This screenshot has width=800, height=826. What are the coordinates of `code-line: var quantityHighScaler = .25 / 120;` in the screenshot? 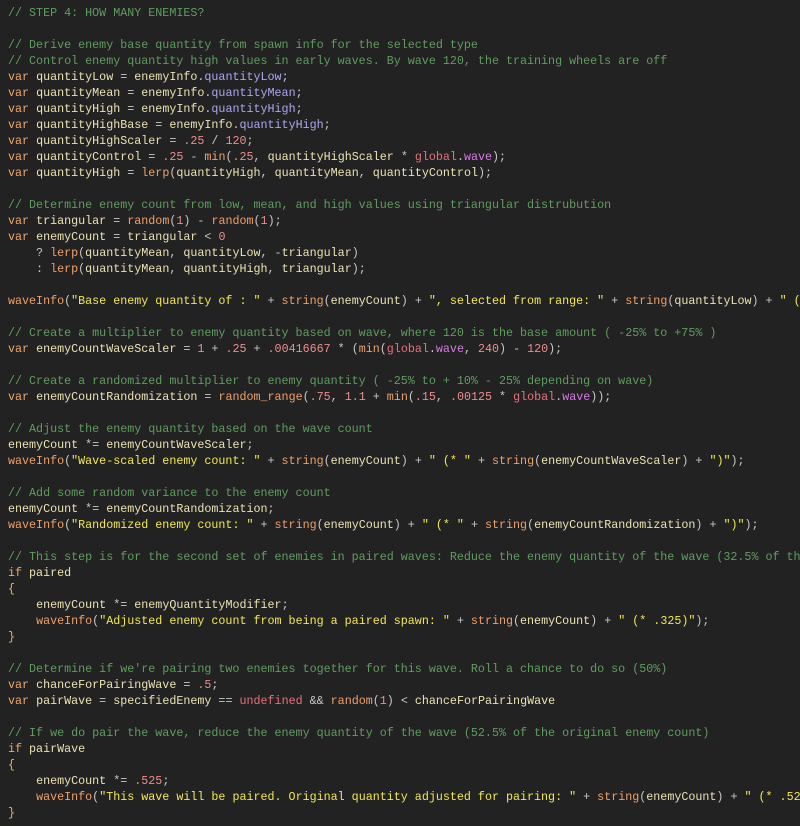 It's located at (404, 141).